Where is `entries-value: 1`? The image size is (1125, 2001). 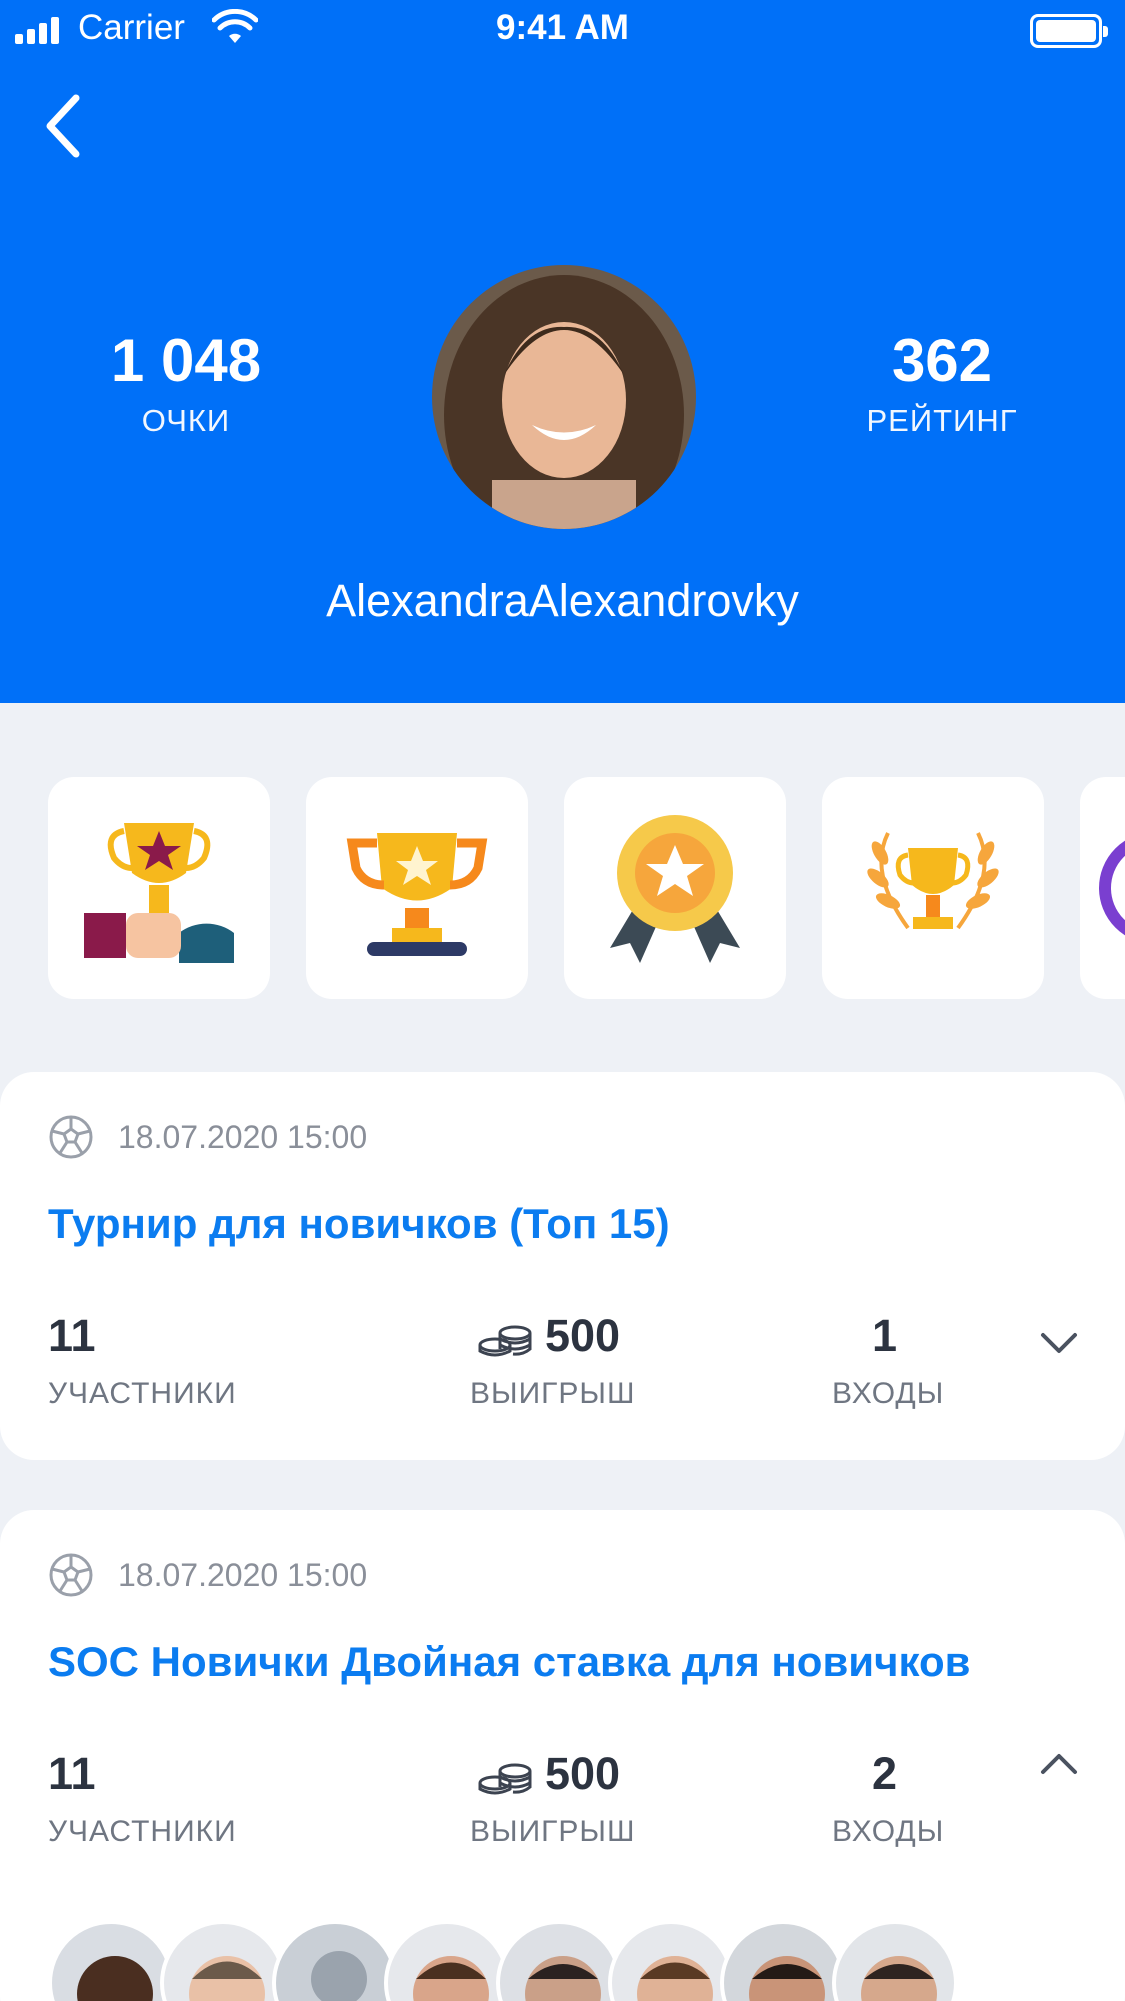 entries-value: 1 is located at coordinates (885, 1335).